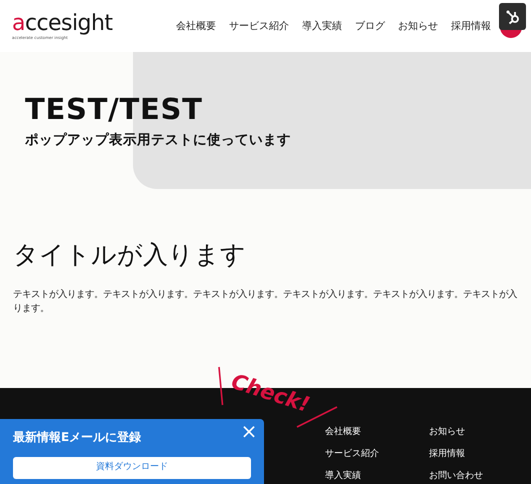  Describe the element at coordinates (259, 26) in the screenshot. I see `nav-link: サービス紹介` at that location.